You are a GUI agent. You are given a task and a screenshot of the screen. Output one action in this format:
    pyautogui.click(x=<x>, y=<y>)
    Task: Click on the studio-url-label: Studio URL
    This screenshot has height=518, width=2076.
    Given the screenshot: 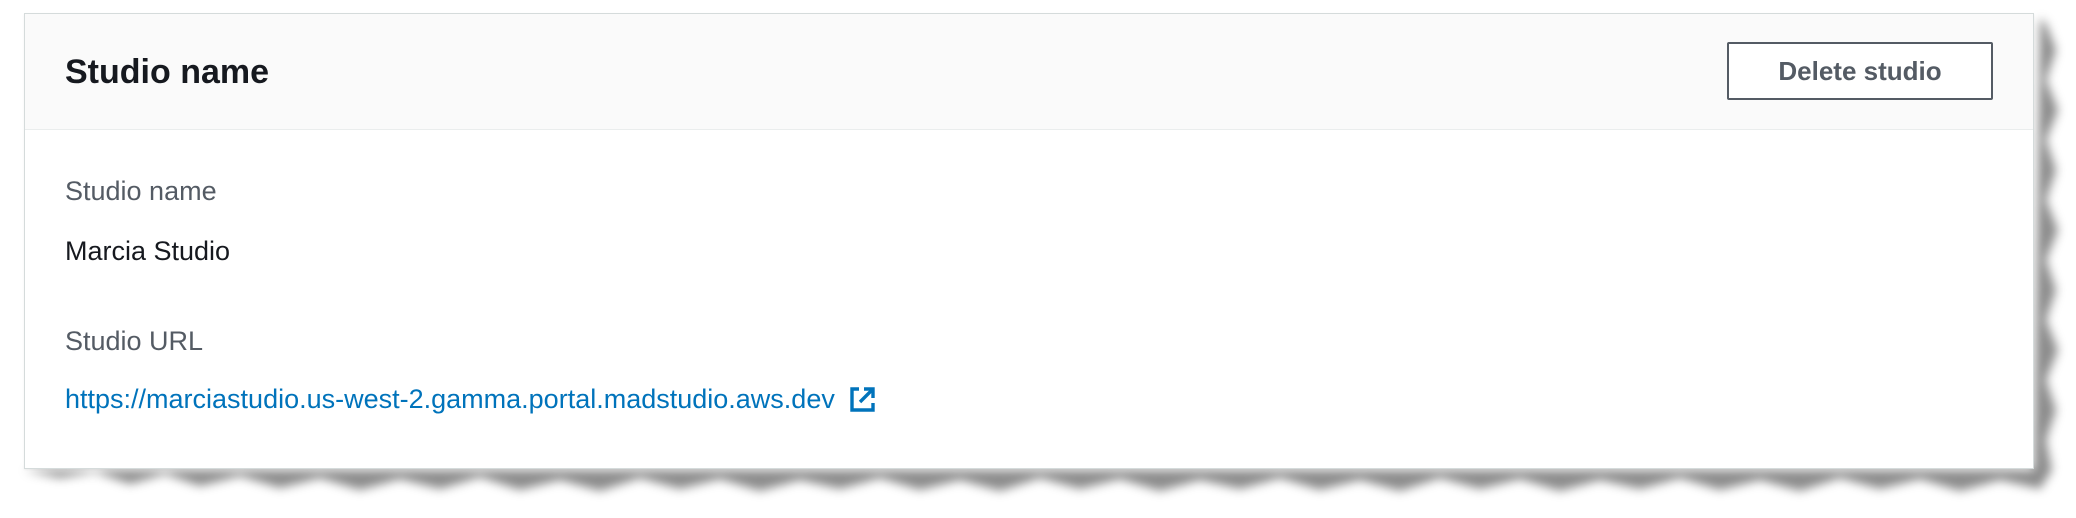 What is the action you would take?
    pyautogui.click(x=134, y=341)
    